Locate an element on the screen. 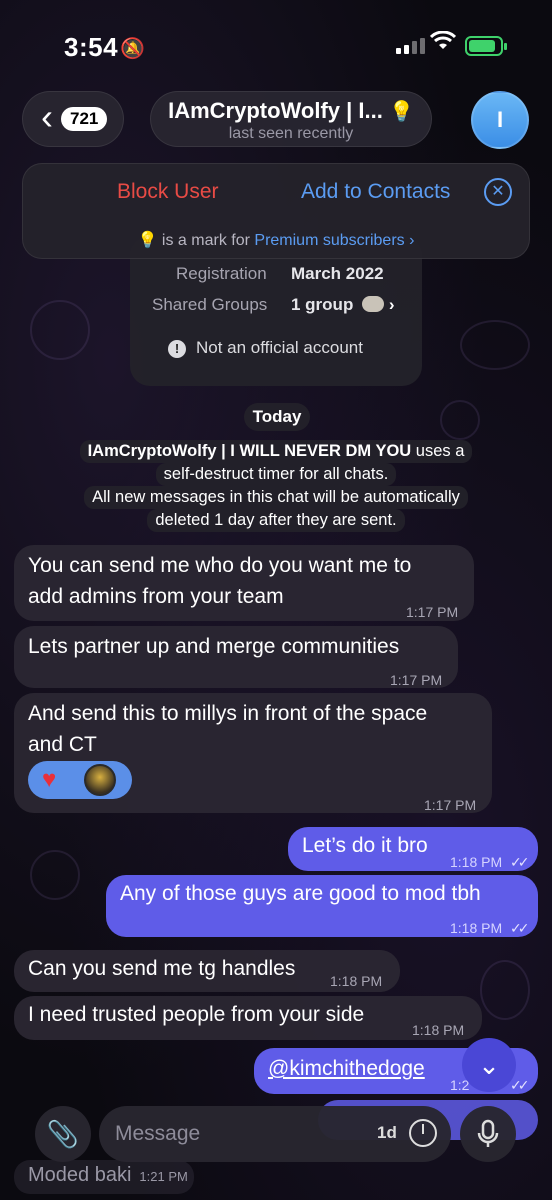 The width and height of the screenshot is (552, 1200). last-seen-status: last seen recently is located at coordinates (291, 133).